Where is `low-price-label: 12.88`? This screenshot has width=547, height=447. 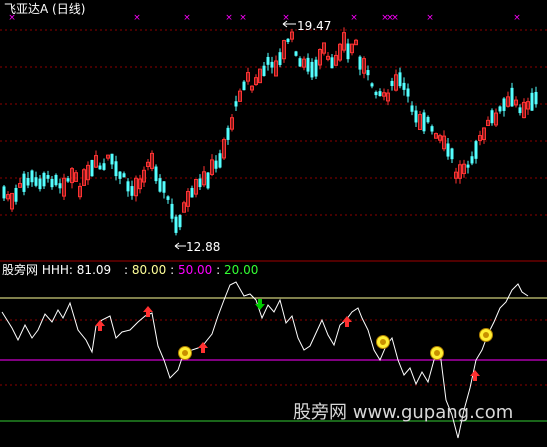
low-price-label: 12.88 is located at coordinates (203, 247).